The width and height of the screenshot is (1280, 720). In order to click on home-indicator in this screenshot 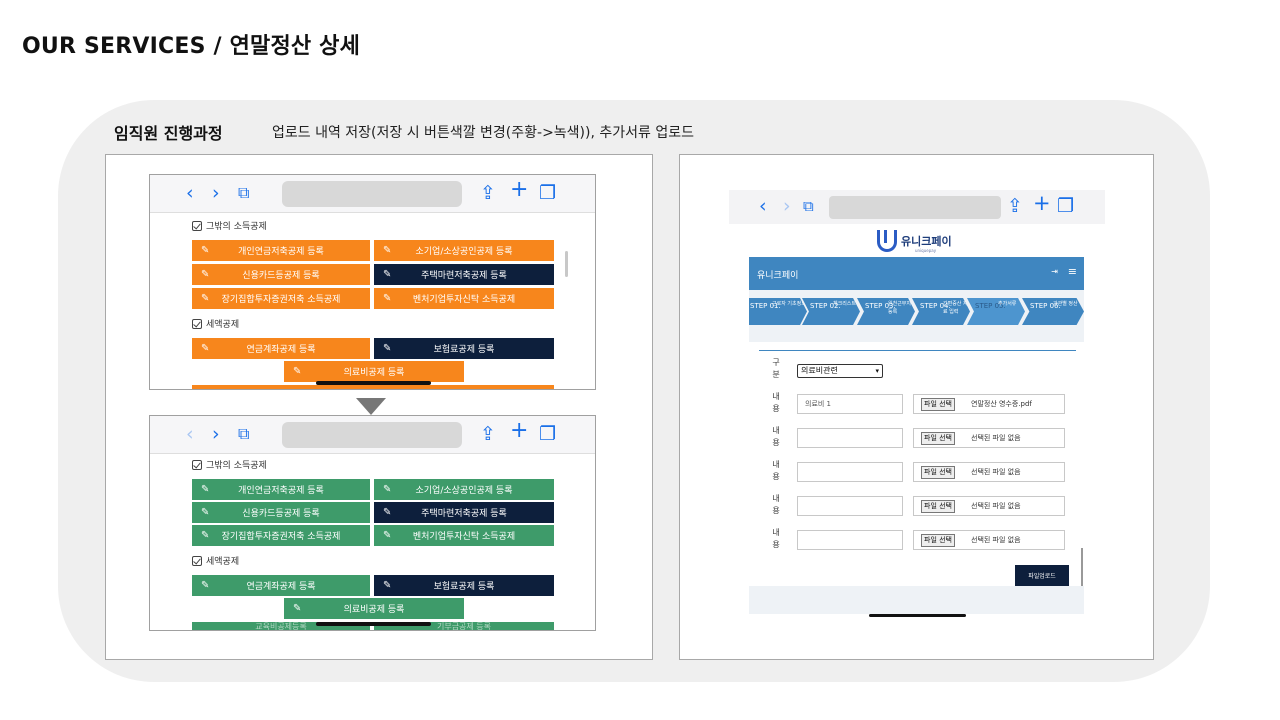, I will do `click(917, 615)`.